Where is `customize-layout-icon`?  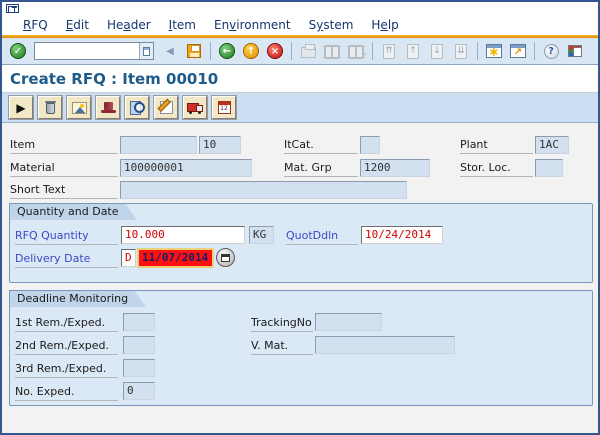 customize-layout-icon is located at coordinates (575, 51).